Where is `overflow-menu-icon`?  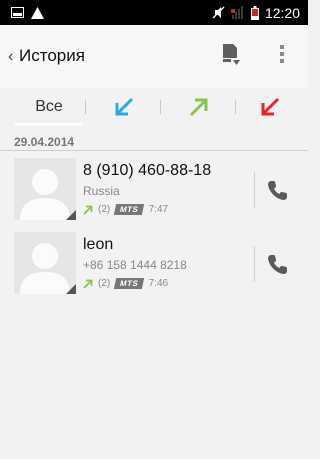 overflow-menu-icon is located at coordinates (282, 54).